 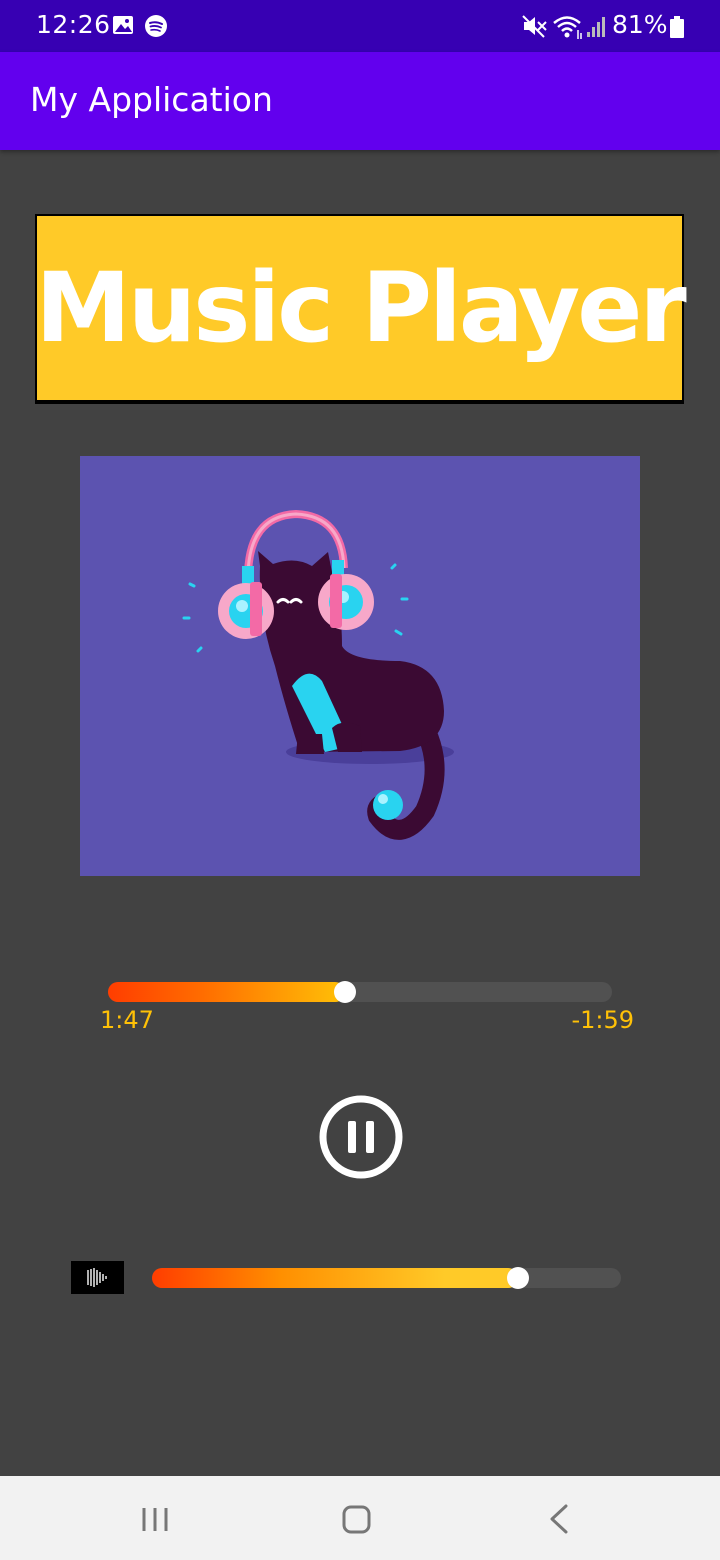 I want to click on volume-level-fill, so click(x=335, y=1278).